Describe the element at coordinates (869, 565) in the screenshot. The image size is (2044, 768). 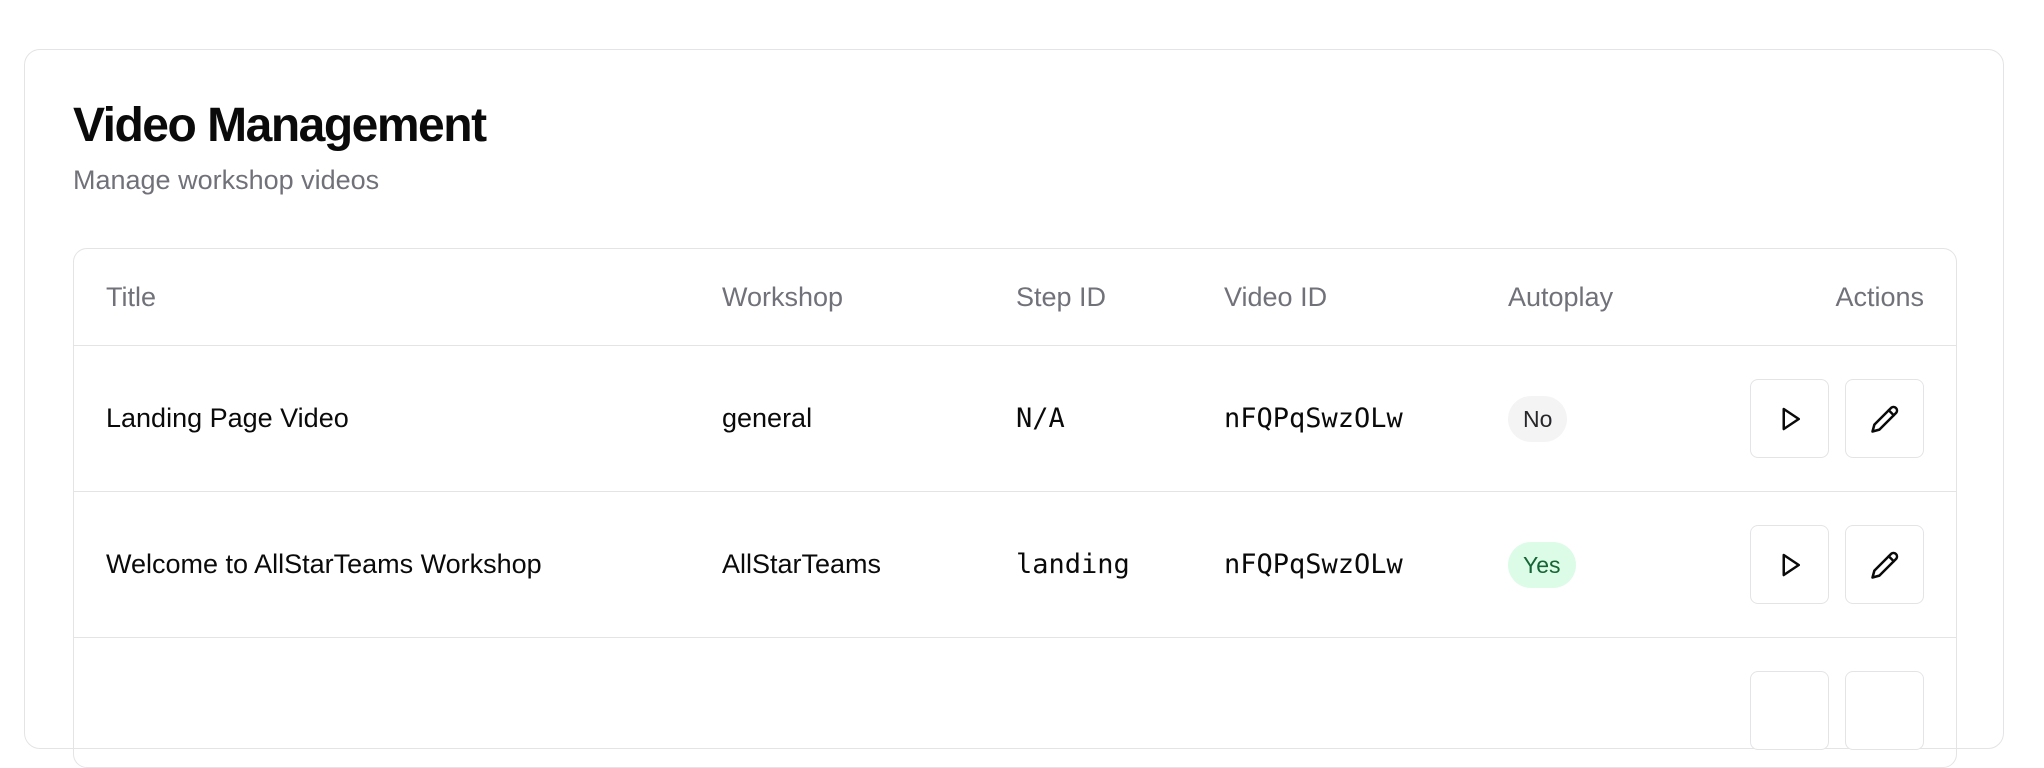
I see `cell-workshop: AllStarTeams` at that location.